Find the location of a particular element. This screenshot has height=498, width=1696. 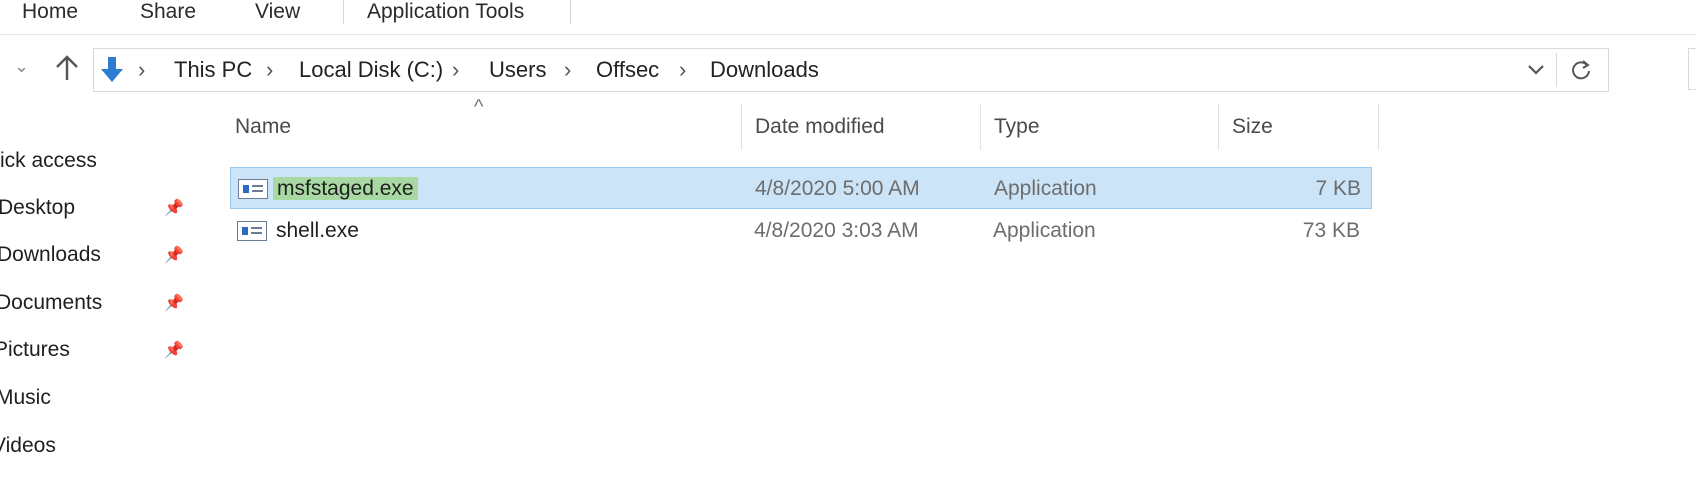

breadcrumb-this-pc: This PC is located at coordinates (213, 70).